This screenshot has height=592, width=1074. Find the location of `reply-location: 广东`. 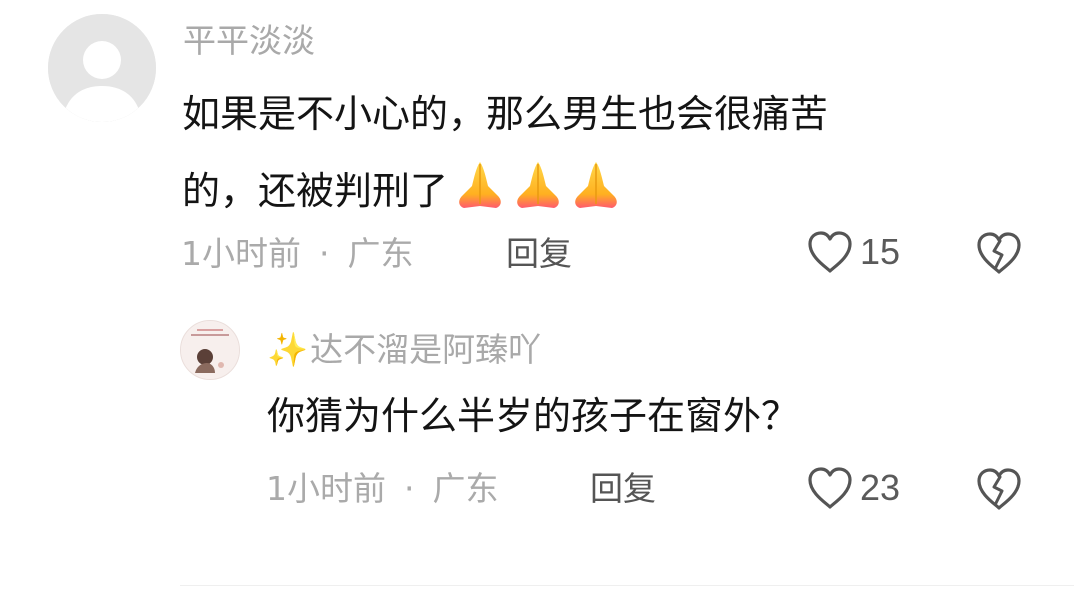

reply-location: 广东 is located at coordinates (465, 488).